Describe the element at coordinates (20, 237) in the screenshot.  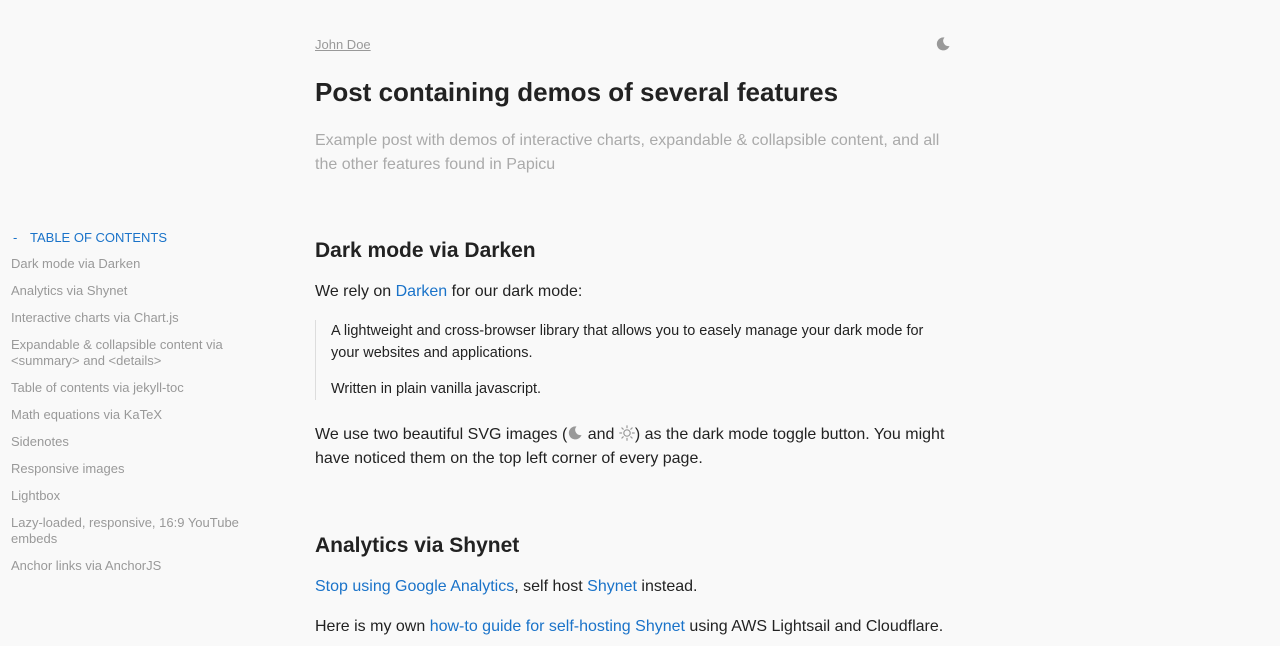
I see `toc-collapse-toggle: -` at that location.